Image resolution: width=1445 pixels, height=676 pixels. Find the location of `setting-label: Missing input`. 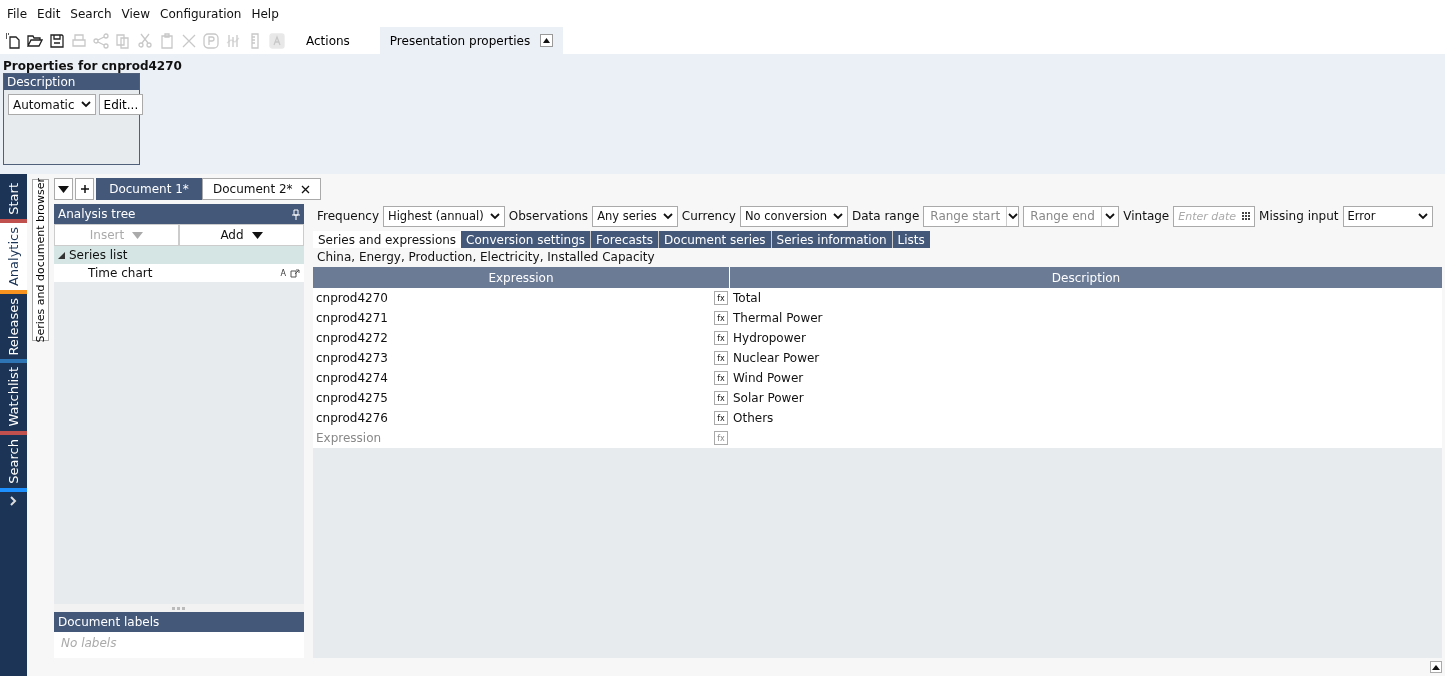

setting-label: Missing input is located at coordinates (1299, 216).